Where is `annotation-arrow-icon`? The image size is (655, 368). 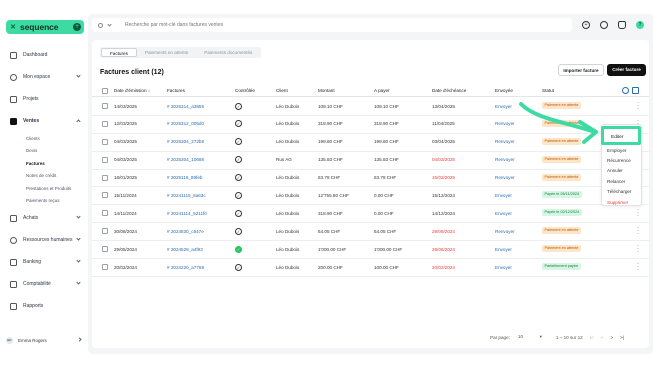 annotation-arrow-icon is located at coordinates (558, 123).